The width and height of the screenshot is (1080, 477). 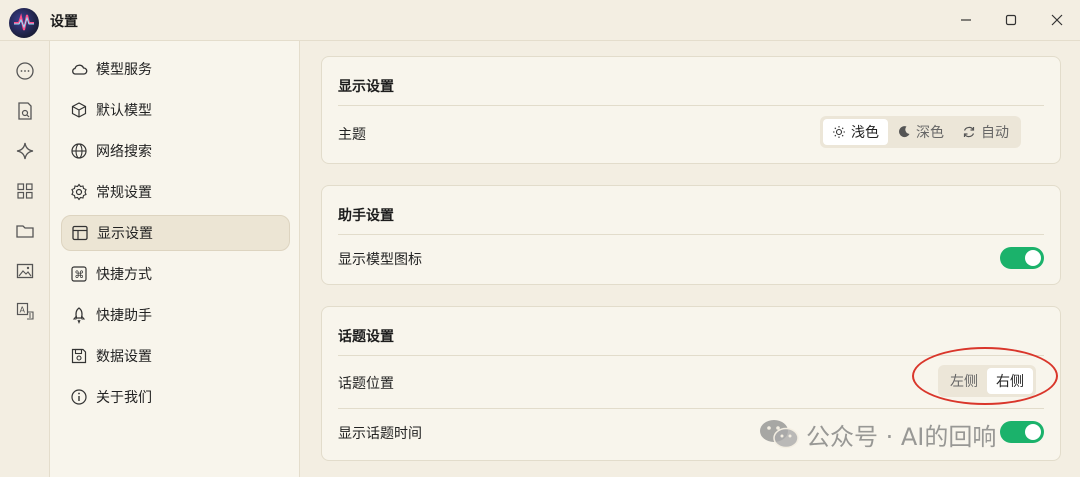 What do you see at coordinates (985, 376) in the screenshot?
I see `annotation-ellipse` at bounding box center [985, 376].